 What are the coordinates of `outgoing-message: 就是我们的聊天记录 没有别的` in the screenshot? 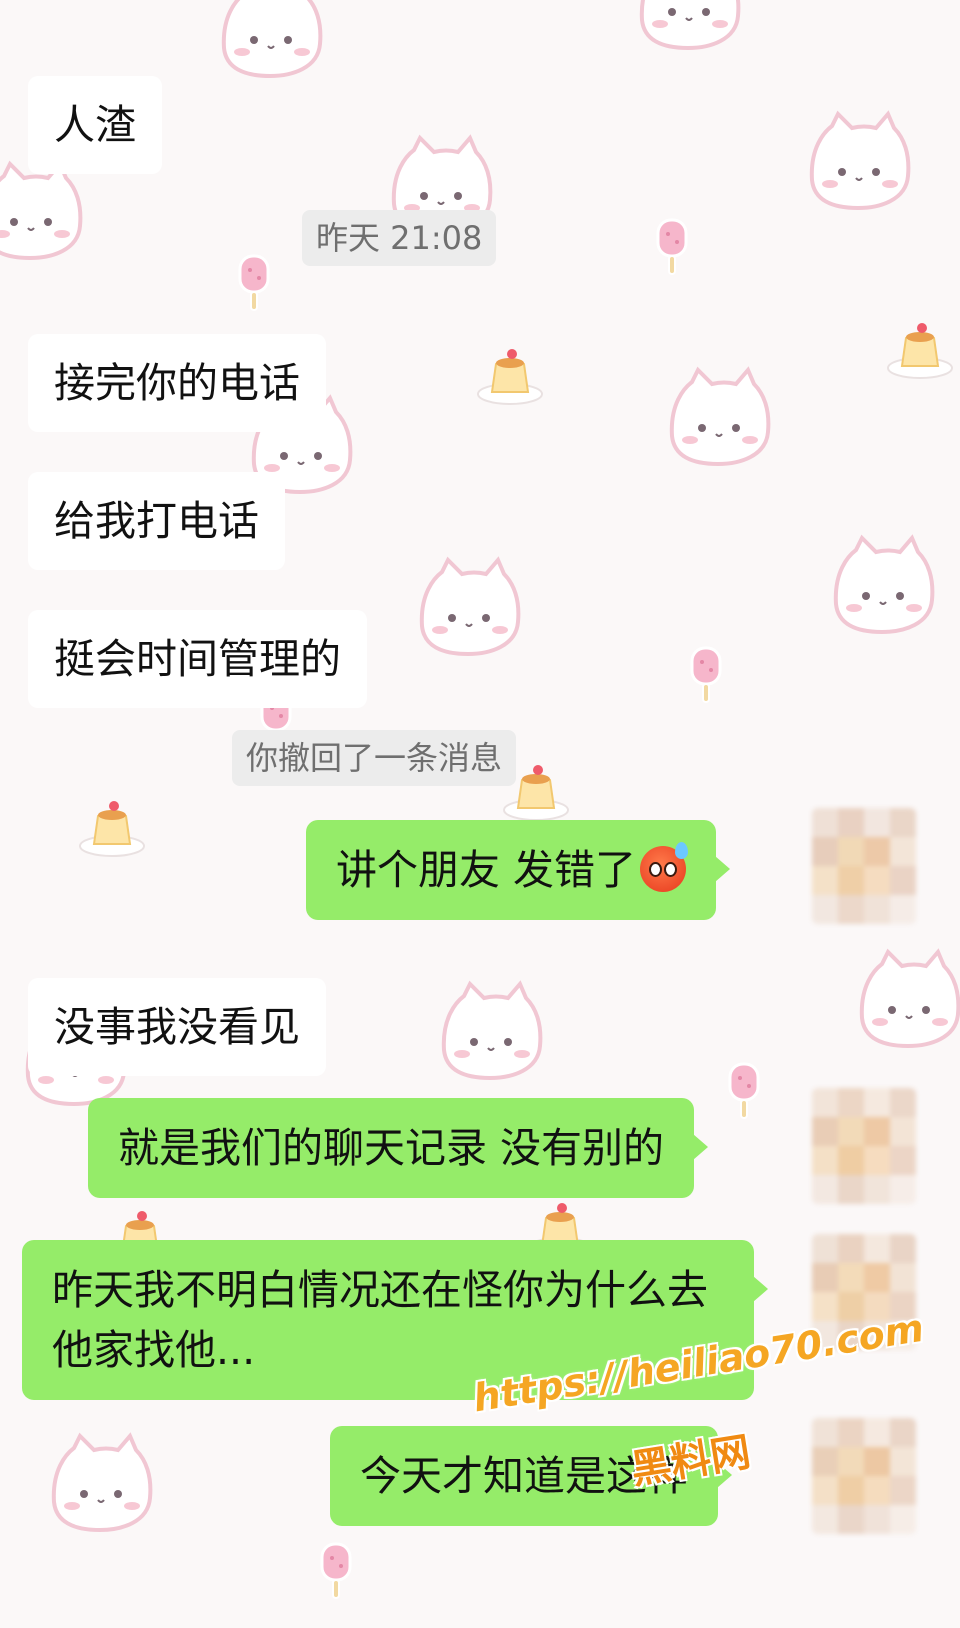 It's located at (398, 1148).